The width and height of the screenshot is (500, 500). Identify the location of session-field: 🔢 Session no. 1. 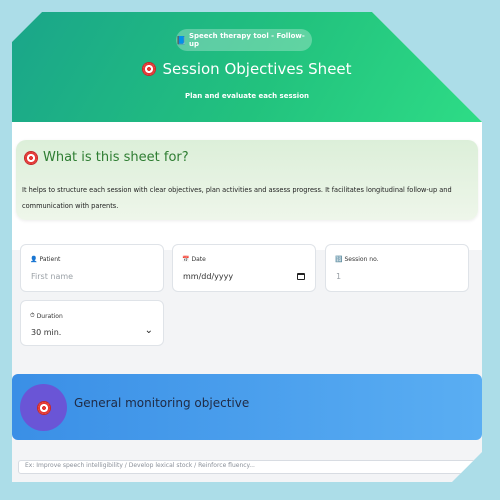
(397, 268).